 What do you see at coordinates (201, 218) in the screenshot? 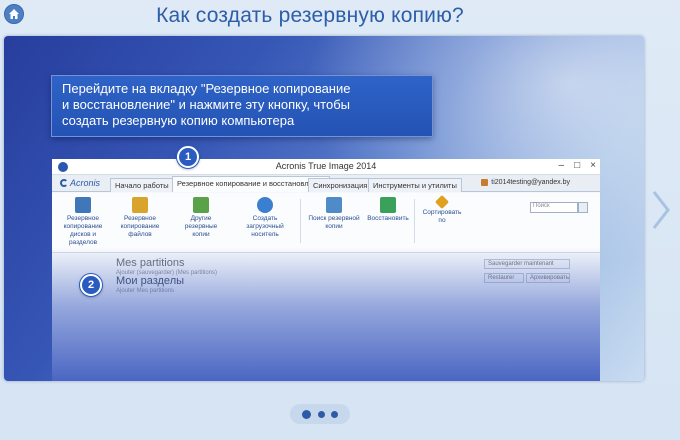
I see `ribbon-other-backups: Другие резервные копии` at bounding box center [201, 218].